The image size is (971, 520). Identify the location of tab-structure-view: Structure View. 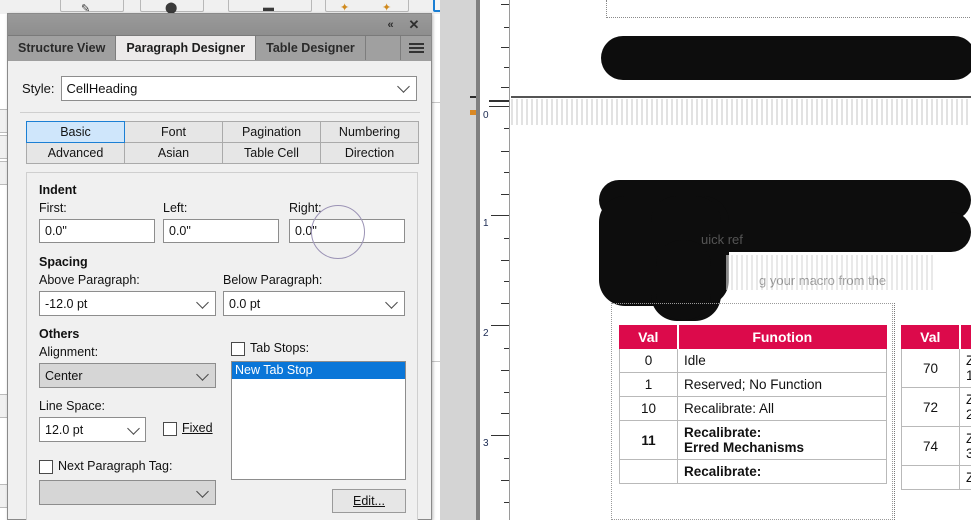
(62, 48).